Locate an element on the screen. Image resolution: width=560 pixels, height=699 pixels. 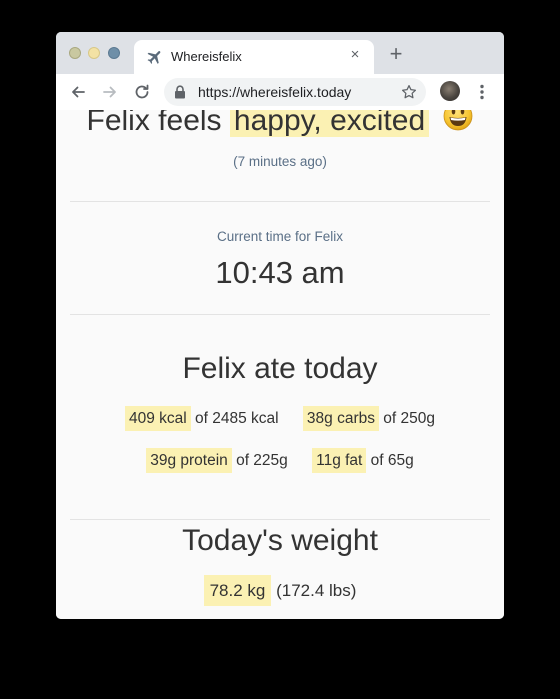
tab-close-icon: × is located at coordinates (355, 55).